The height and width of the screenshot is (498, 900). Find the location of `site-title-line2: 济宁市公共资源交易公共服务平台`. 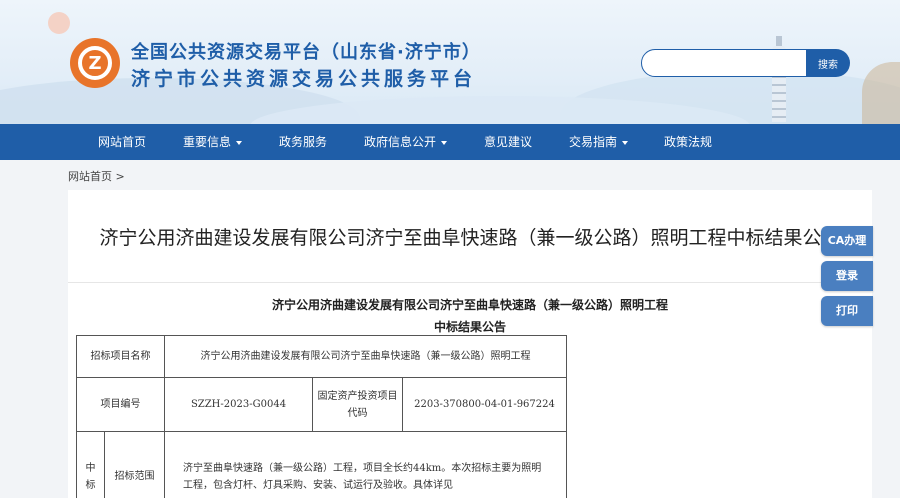

site-title-line2: 济宁市公共资源交易公共服务平台 is located at coordinates (304, 79).